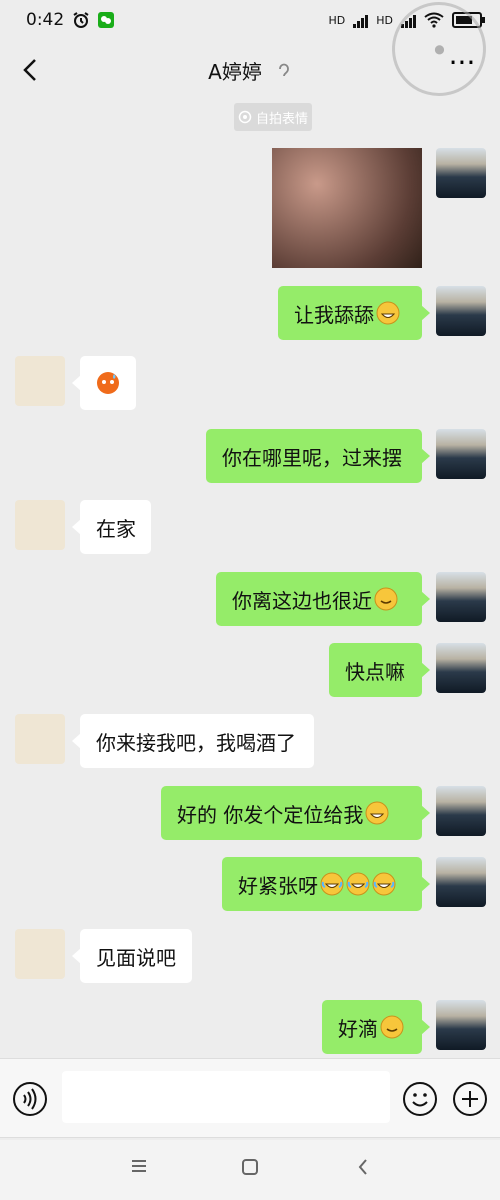 The image size is (500, 1200). I want to click on alarm-icon, so click(81, 20).